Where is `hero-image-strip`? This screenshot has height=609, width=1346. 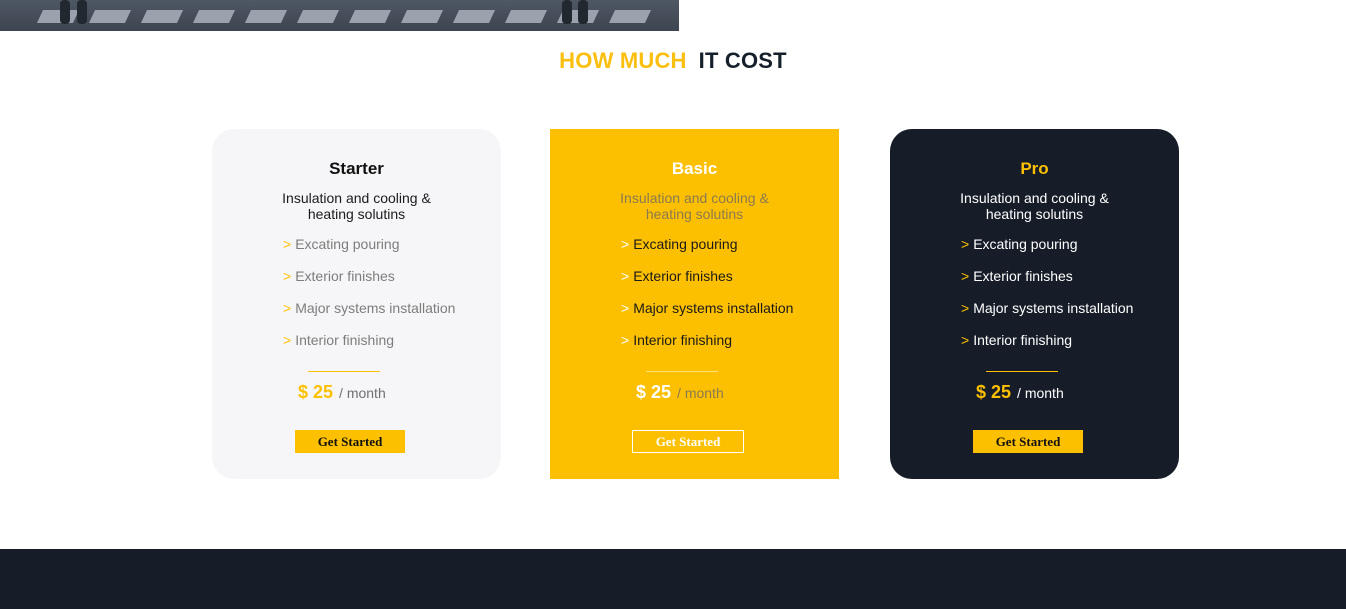 hero-image-strip is located at coordinates (339, 15).